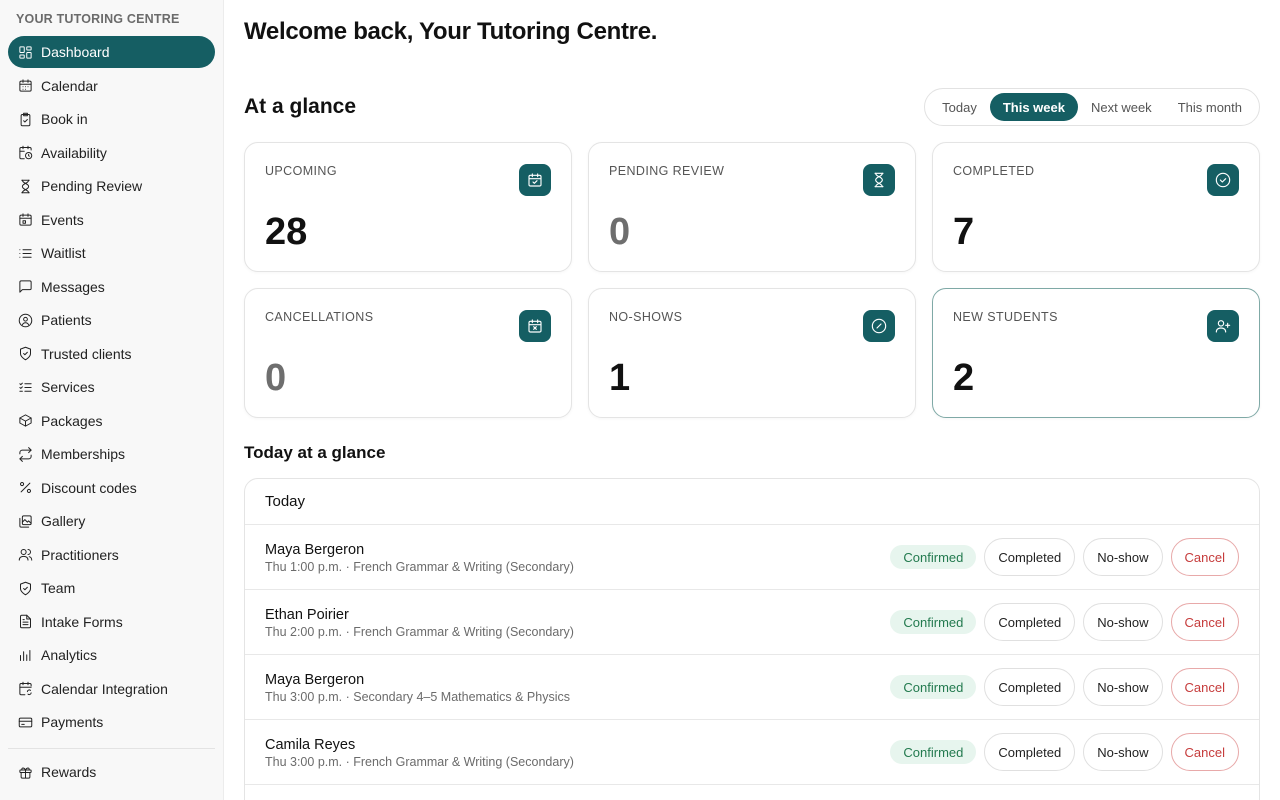 This screenshot has height=800, width=1280. What do you see at coordinates (66, 320) in the screenshot?
I see `sidebar-item-label: Patients` at bounding box center [66, 320].